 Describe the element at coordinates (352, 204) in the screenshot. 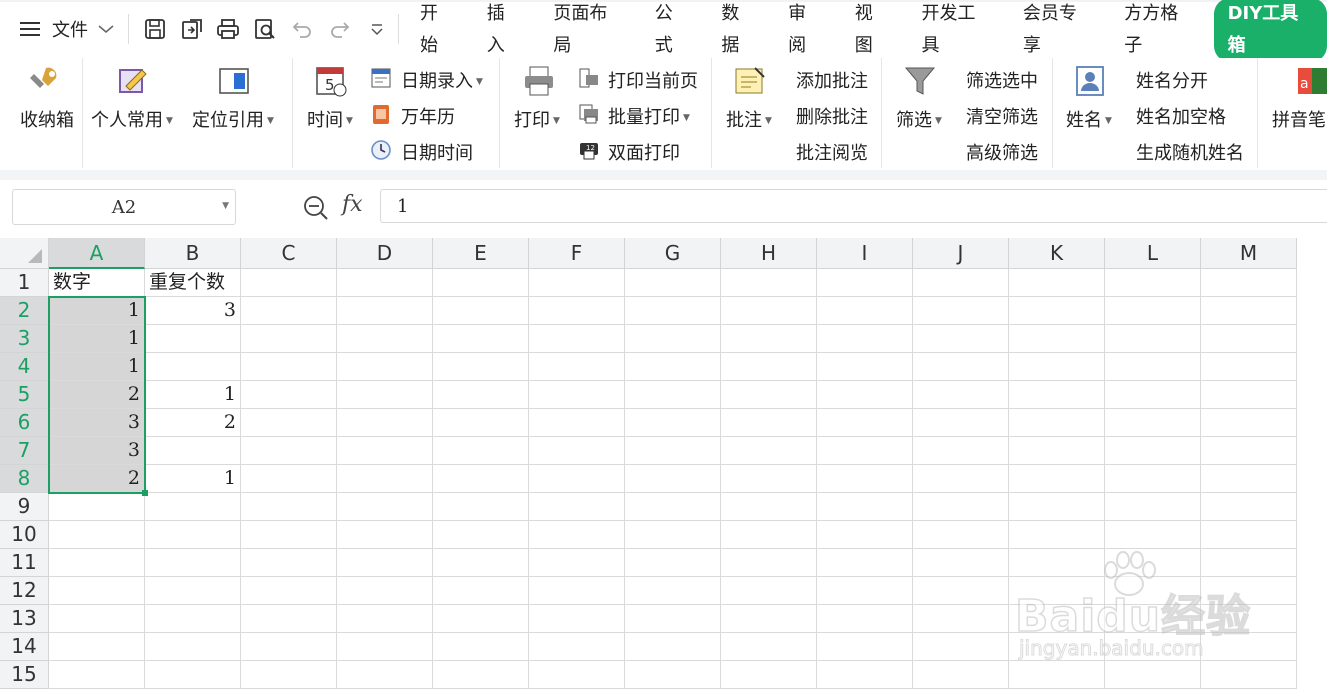

I see `fx-label: fx` at that location.